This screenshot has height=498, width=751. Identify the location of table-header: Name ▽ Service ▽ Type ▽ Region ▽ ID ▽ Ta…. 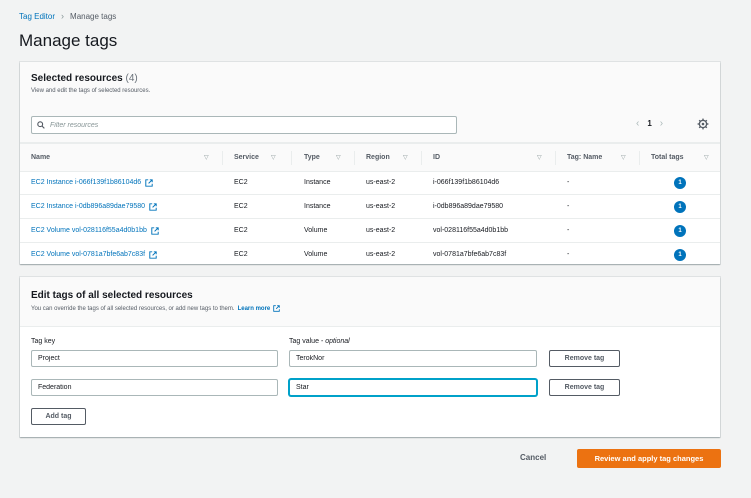
(370, 157).